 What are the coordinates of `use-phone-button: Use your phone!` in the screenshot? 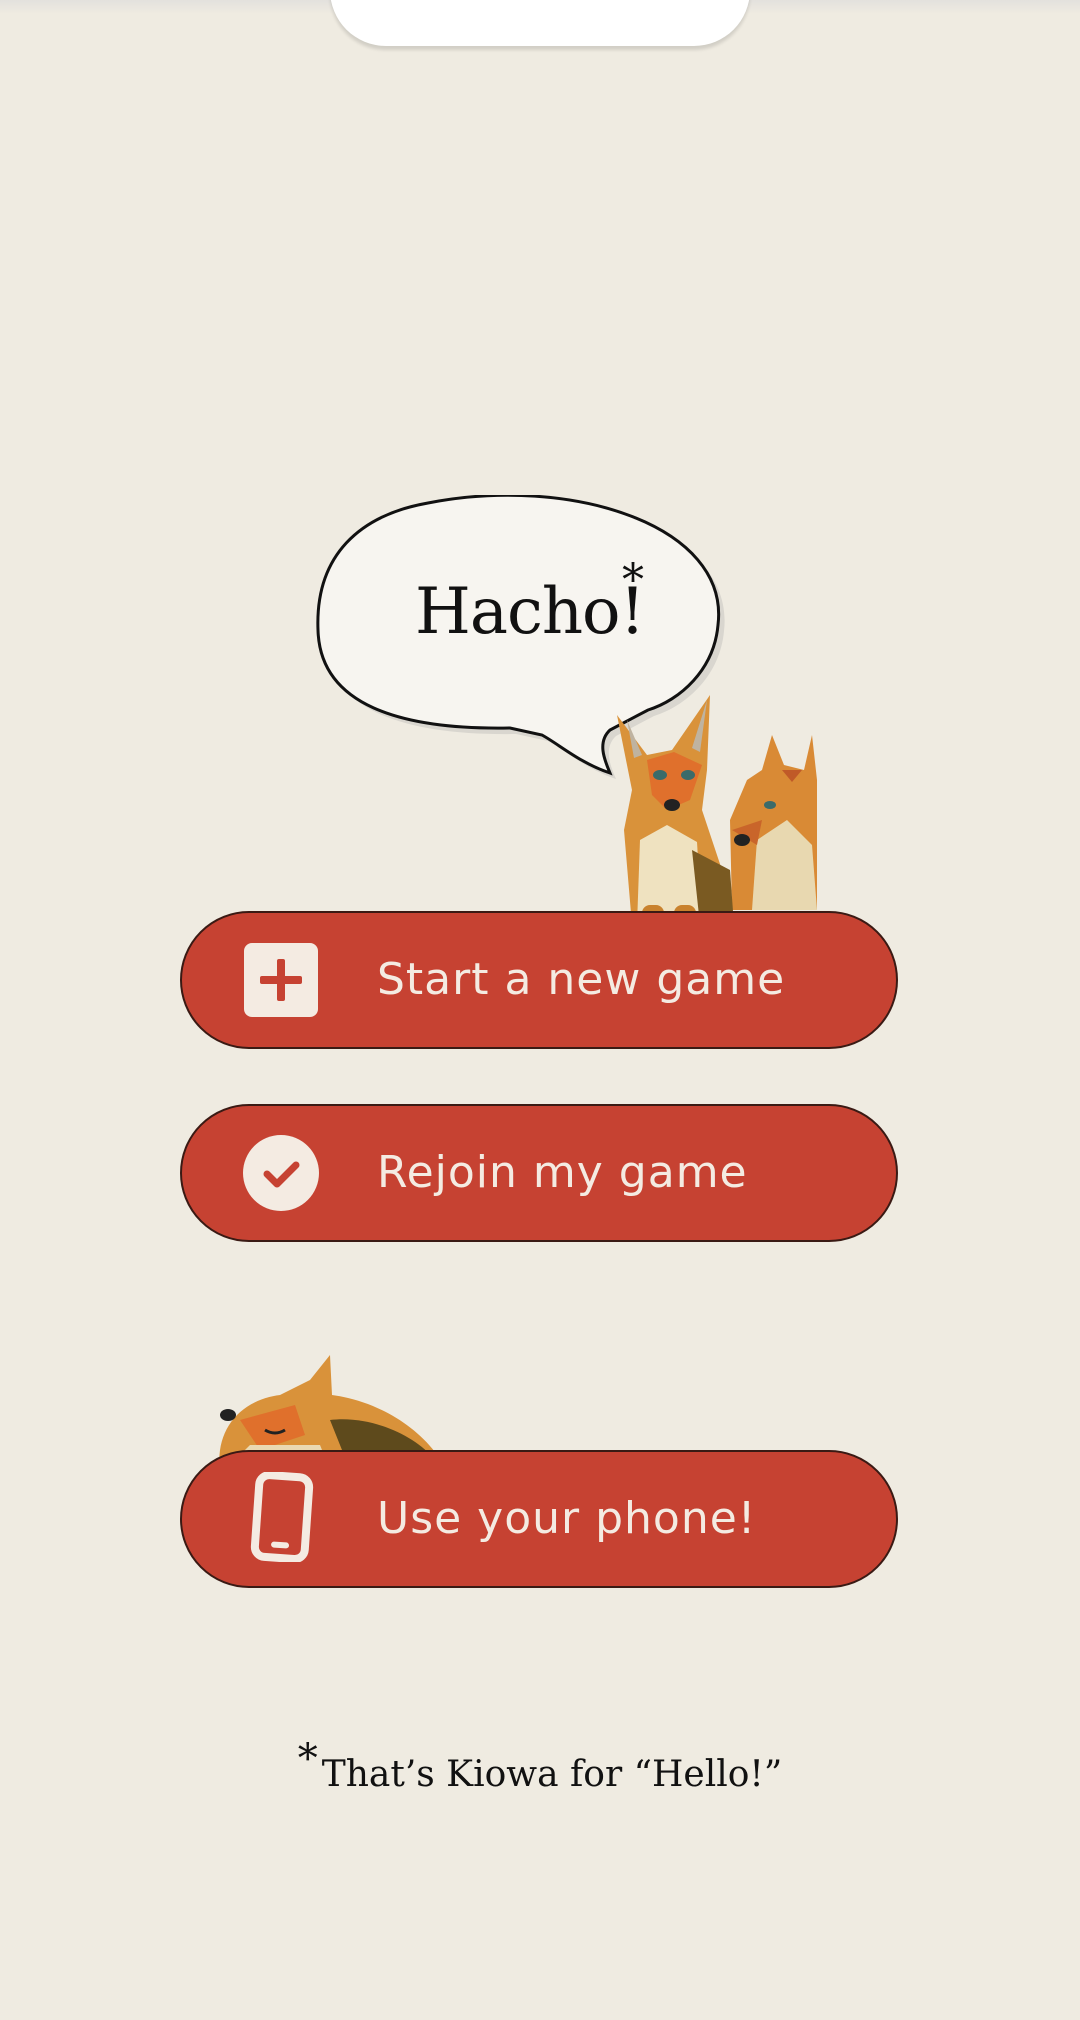 It's located at (539, 1519).